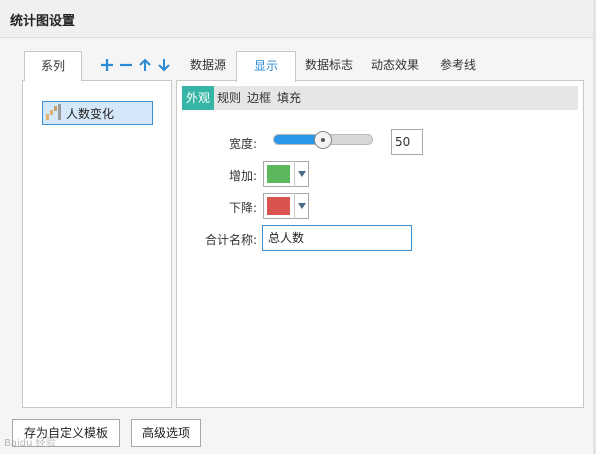  I want to click on tab-animation: 动态效果, so click(395, 65).